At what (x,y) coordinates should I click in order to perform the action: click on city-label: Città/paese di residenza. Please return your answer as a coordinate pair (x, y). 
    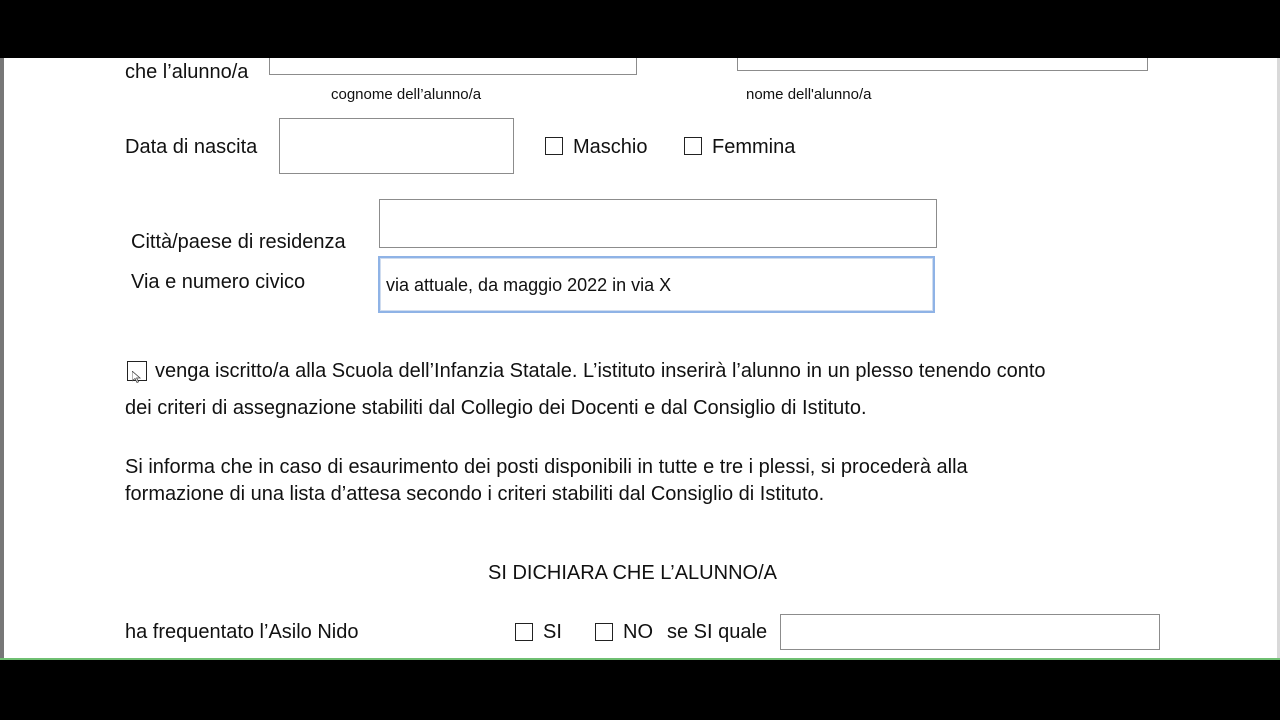
    Looking at the image, I should click on (238, 242).